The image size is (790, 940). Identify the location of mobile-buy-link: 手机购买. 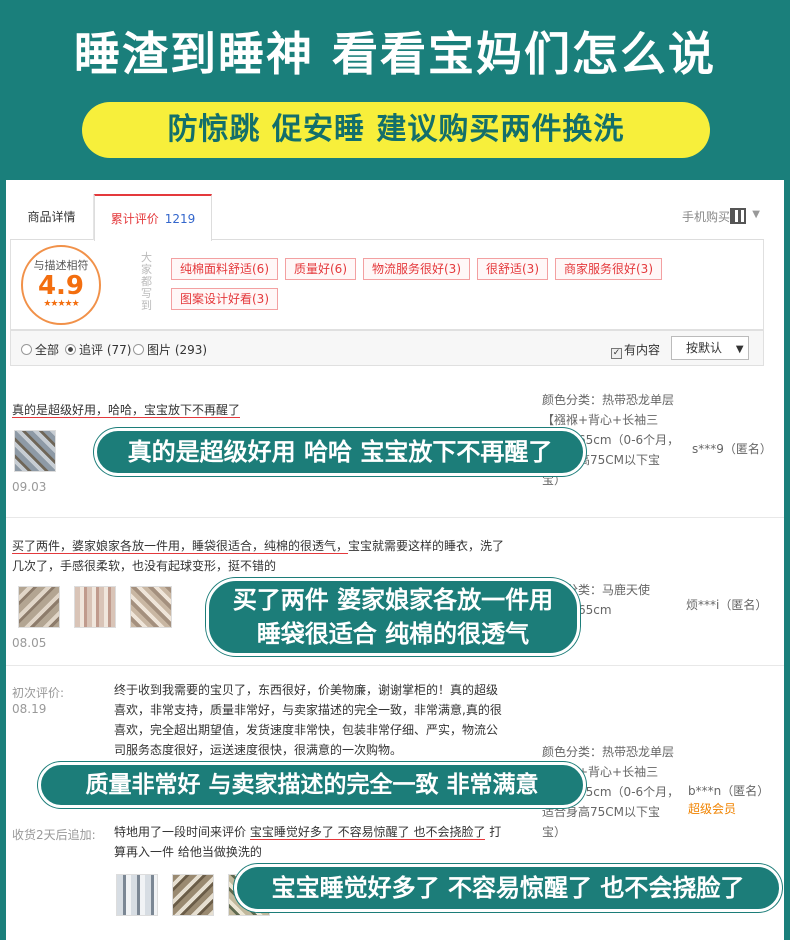
(706, 217).